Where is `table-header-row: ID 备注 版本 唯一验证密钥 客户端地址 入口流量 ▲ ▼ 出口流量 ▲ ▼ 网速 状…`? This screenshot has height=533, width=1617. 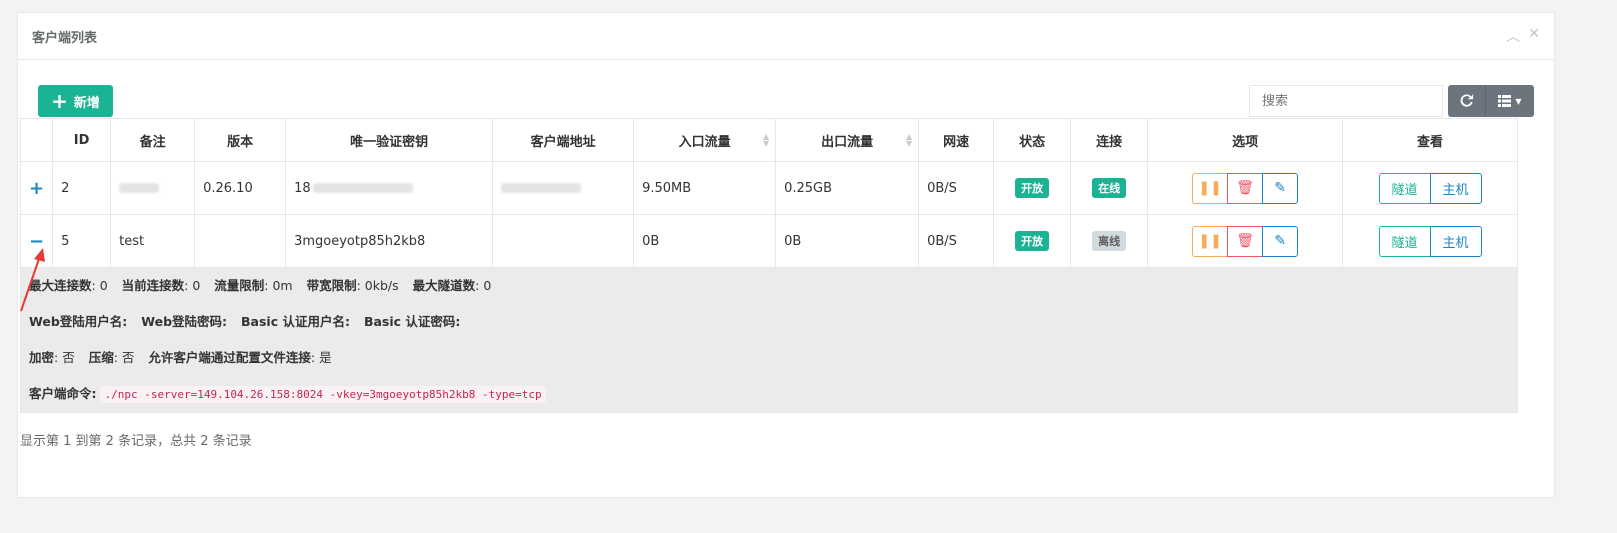
table-header-row: ID 备注 版本 唯一验证密钥 客户端地址 入口流量 ▲ ▼ 出口流量 ▲ ▼ 网速 状… is located at coordinates (768, 140).